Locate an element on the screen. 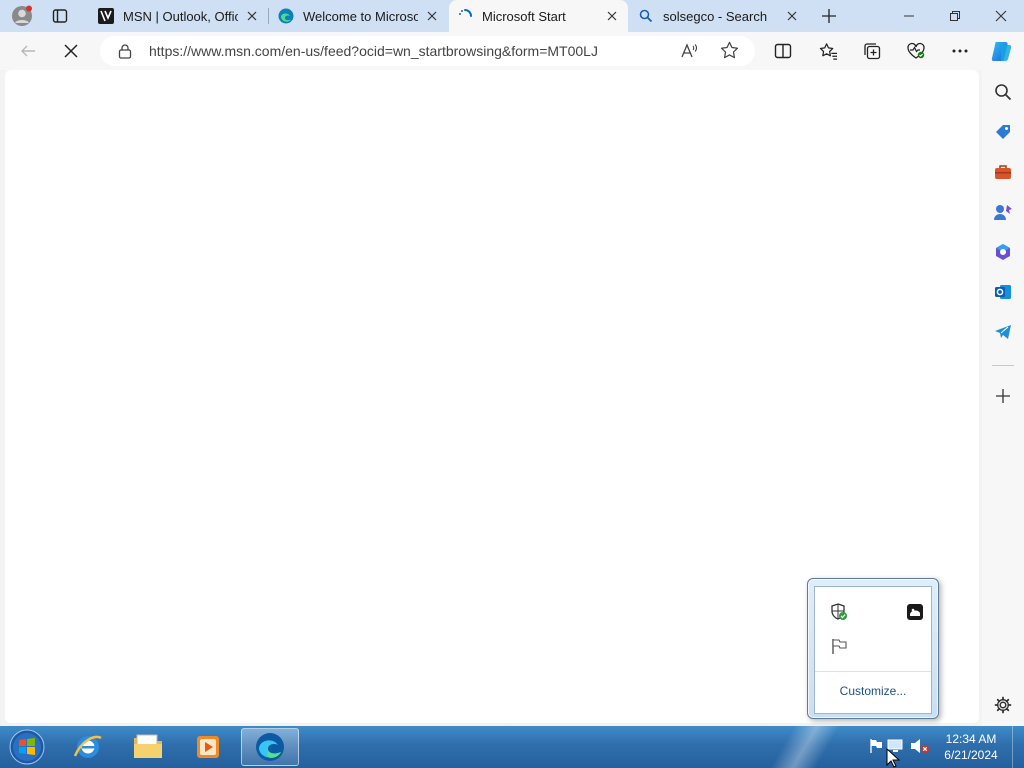 The height and width of the screenshot is (768, 1024). restore-icon is located at coordinates (955, 16).